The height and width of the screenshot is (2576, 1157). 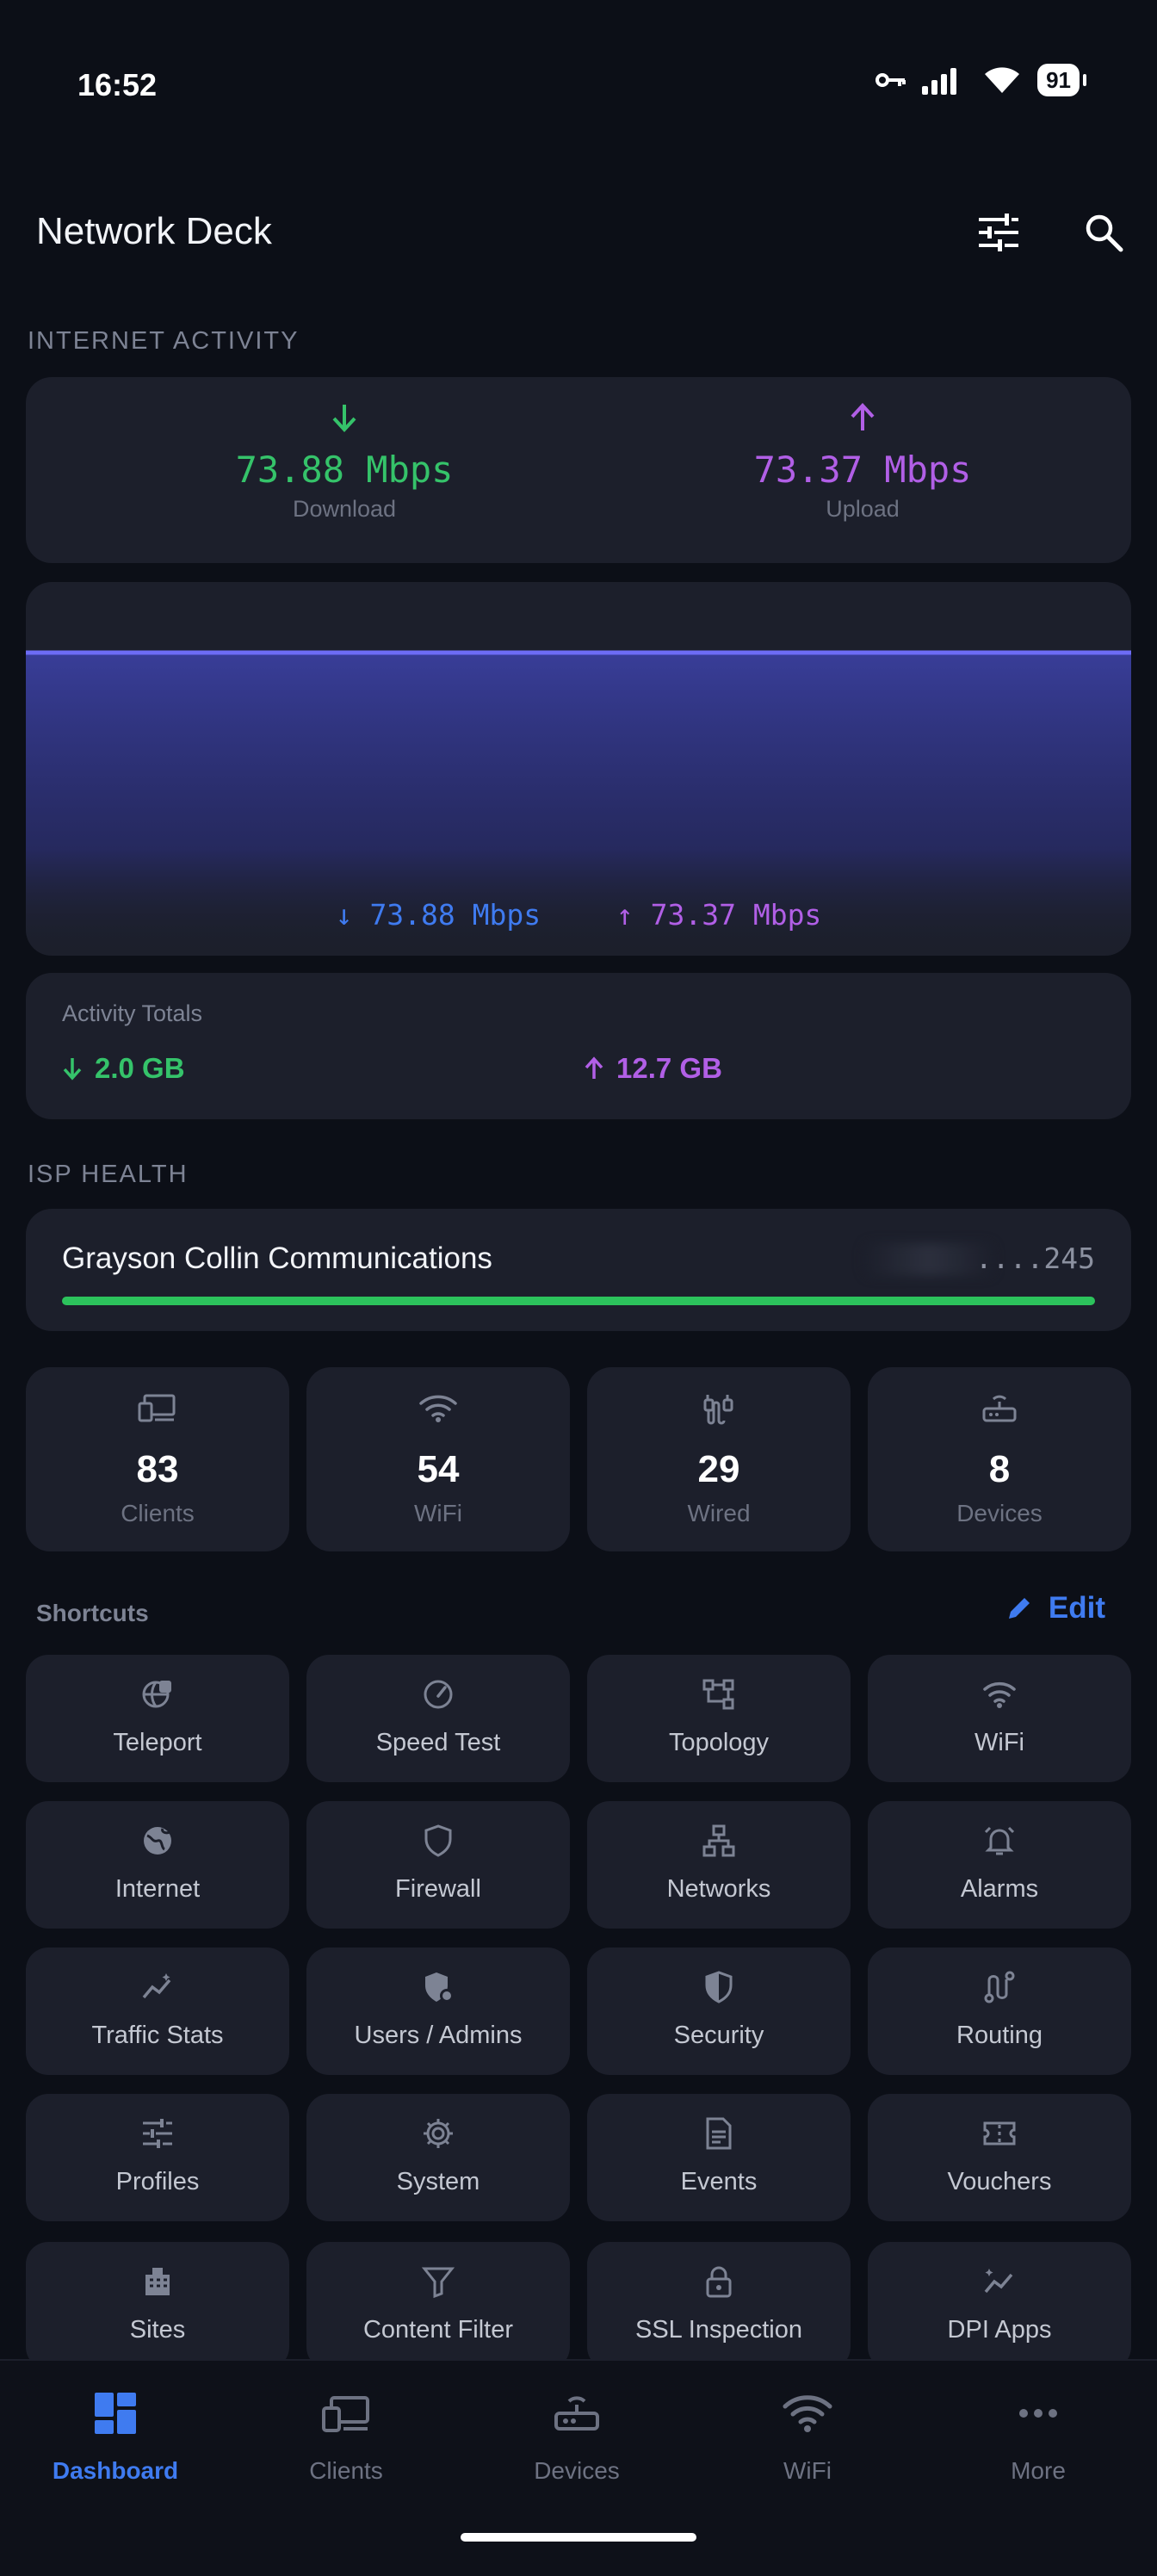 I want to click on alarm-bell-icon, so click(x=1000, y=1841).